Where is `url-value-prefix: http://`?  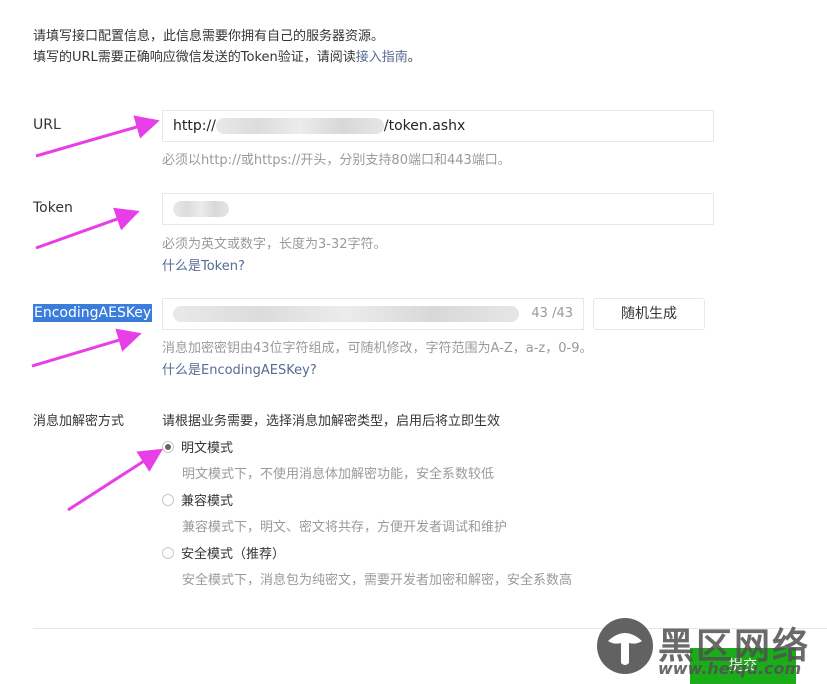
url-value-prefix: http:// is located at coordinates (194, 126).